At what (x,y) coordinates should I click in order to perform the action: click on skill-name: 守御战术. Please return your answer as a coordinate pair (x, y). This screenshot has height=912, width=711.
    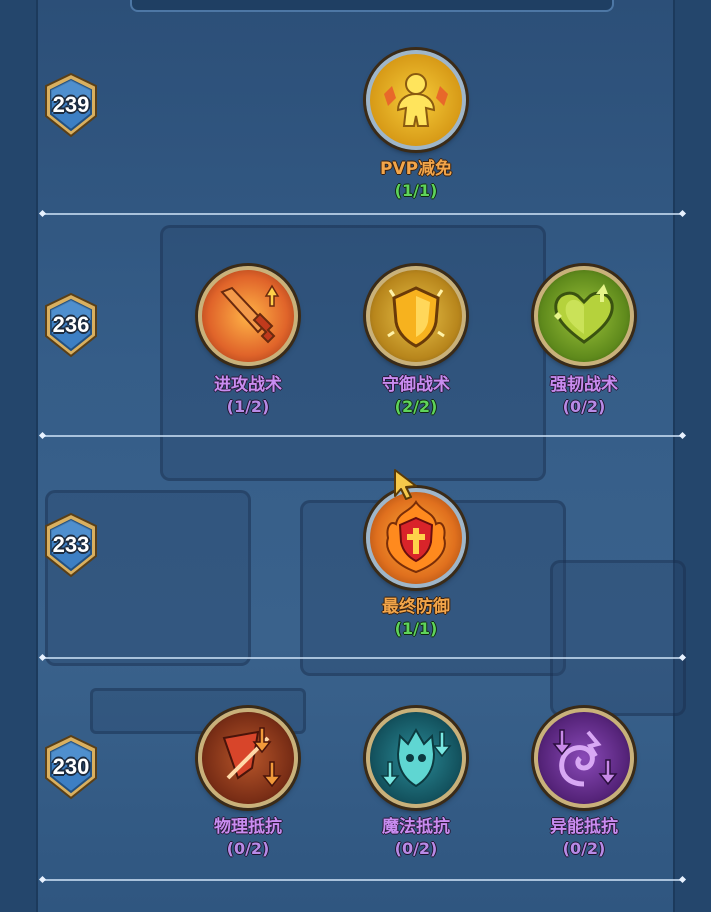
    Looking at the image, I should click on (416, 385).